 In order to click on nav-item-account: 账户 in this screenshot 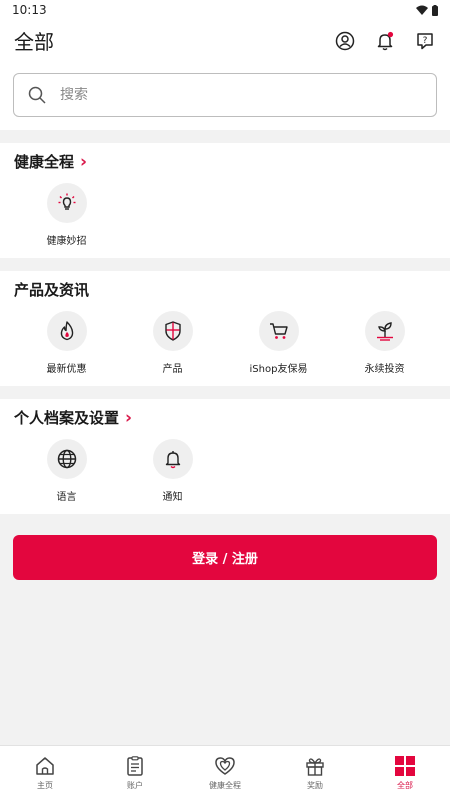, I will do `click(135, 773)`.